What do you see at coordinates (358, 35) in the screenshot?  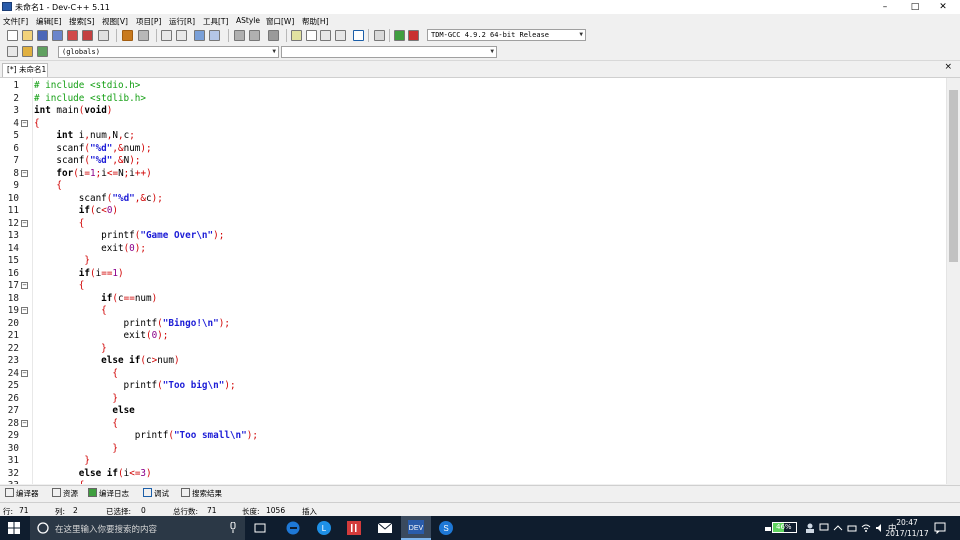 I see `check-syntax-icon` at bounding box center [358, 35].